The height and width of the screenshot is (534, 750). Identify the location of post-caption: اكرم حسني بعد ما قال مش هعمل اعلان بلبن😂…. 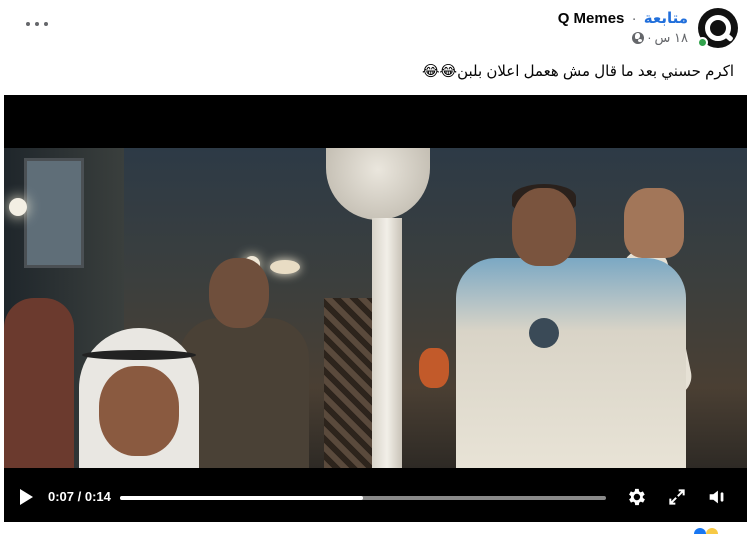
(578, 71).